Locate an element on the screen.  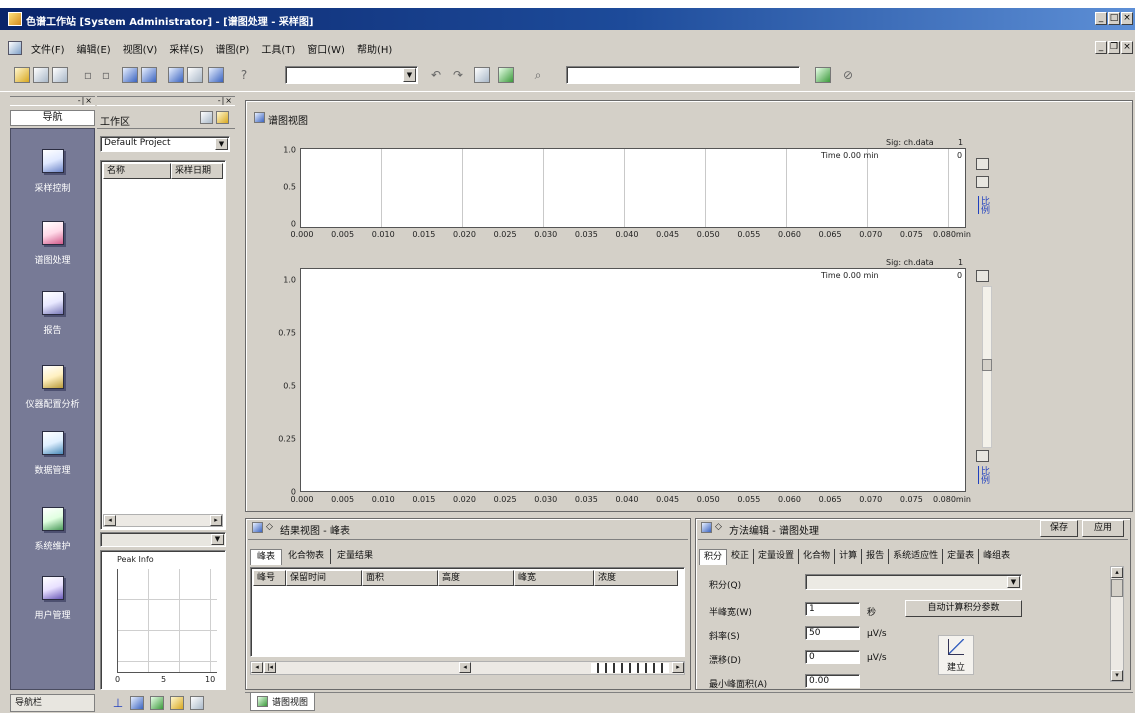
settings-icon is located at coordinates (197, 703).